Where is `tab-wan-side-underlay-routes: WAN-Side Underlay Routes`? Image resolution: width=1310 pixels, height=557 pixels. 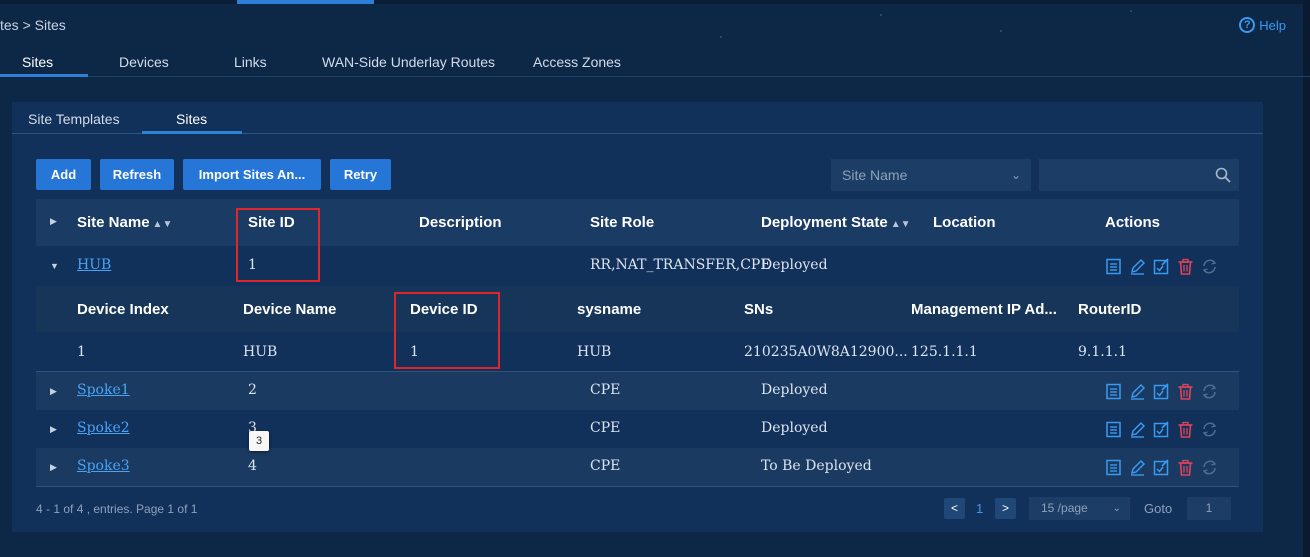 tab-wan-side-underlay-routes: WAN-Side Underlay Routes is located at coordinates (408, 62).